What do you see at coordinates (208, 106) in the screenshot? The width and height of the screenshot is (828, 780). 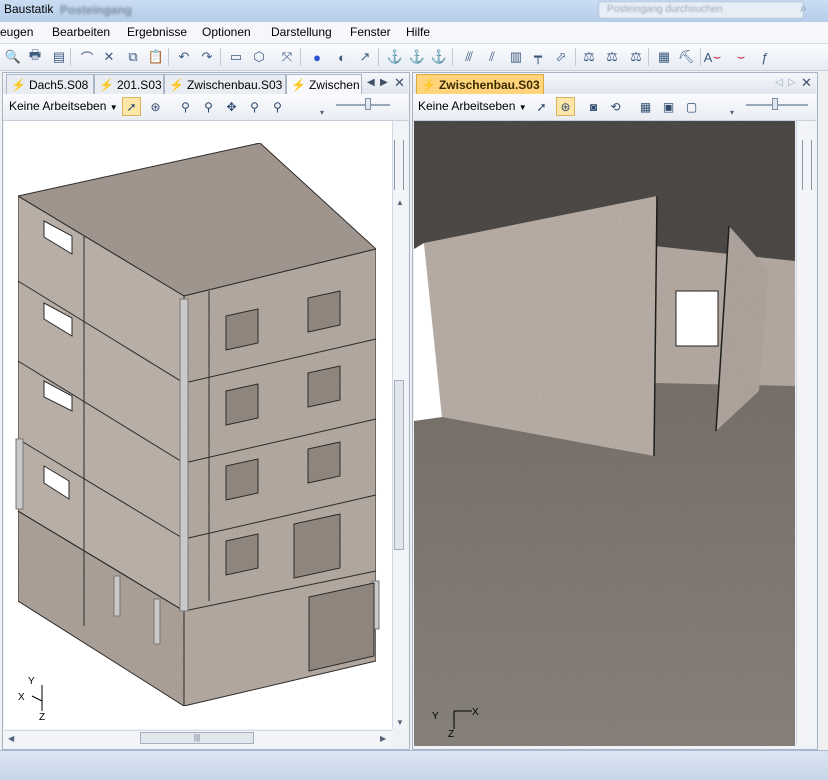 I see `zoom-icon: ⚲` at bounding box center [208, 106].